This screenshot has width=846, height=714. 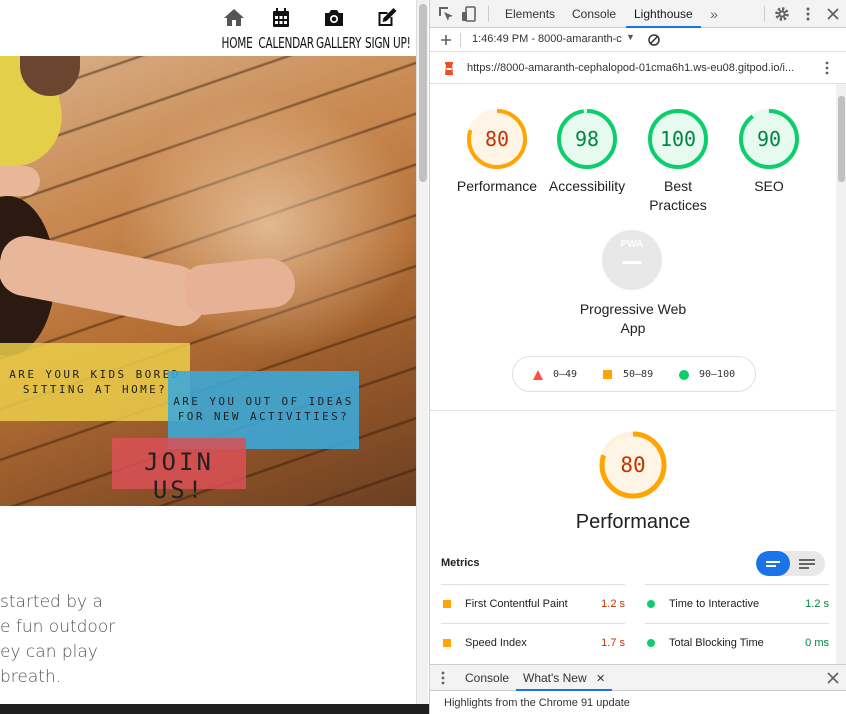 What do you see at coordinates (633, 318) in the screenshot?
I see `pwa-label: Progressive Web App` at bounding box center [633, 318].